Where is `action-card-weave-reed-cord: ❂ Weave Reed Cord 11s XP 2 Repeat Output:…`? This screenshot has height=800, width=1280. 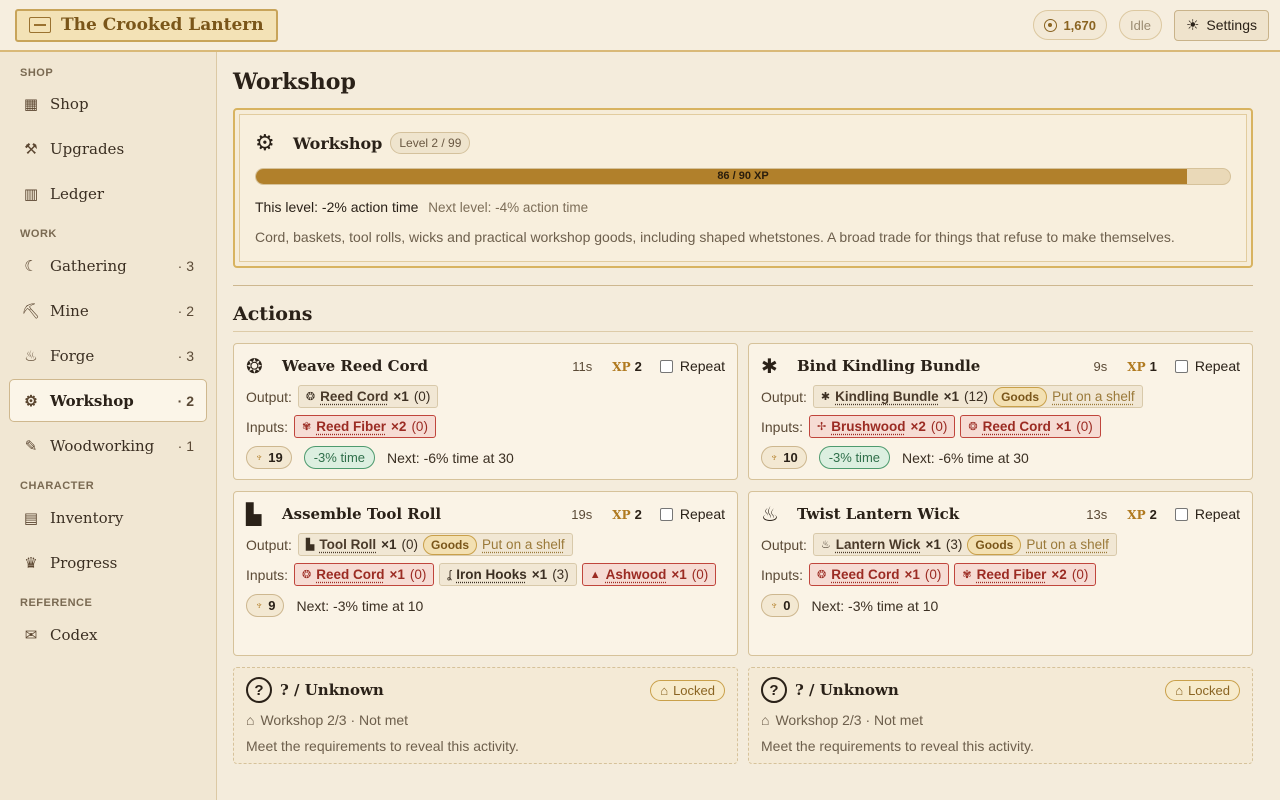 action-card-weave-reed-cord: ❂ Weave Reed Cord 11s XP 2 Repeat Output:… is located at coordinates (485, 411).